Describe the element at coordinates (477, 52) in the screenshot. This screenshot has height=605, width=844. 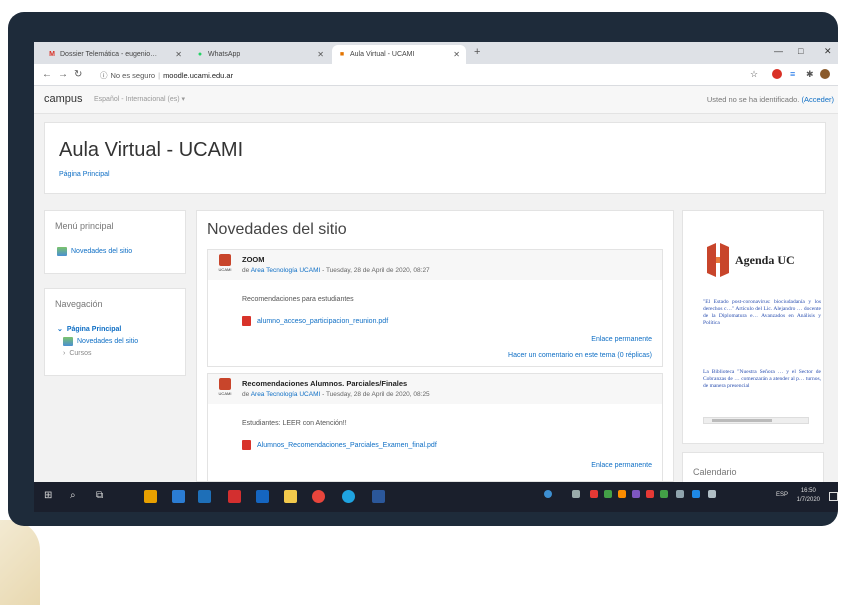
I see `new-tab-button: +` at that location.